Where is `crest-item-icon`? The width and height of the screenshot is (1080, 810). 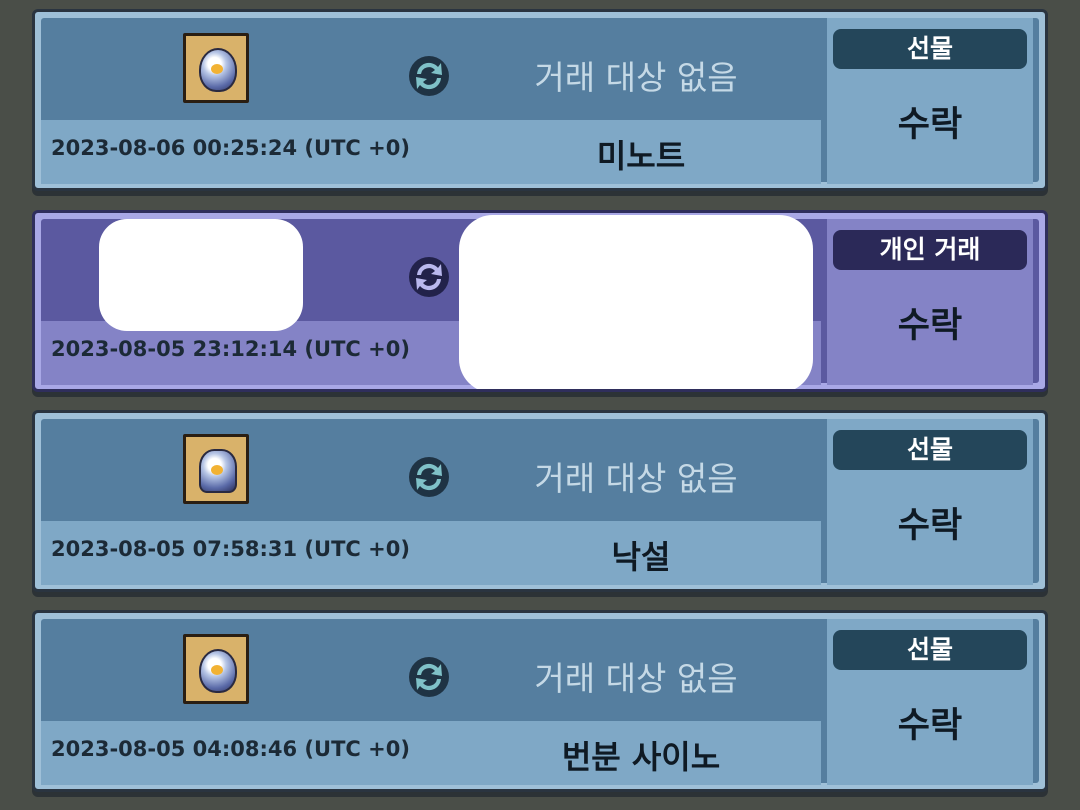 crest-item-icon is located at coordinates (216, 469).